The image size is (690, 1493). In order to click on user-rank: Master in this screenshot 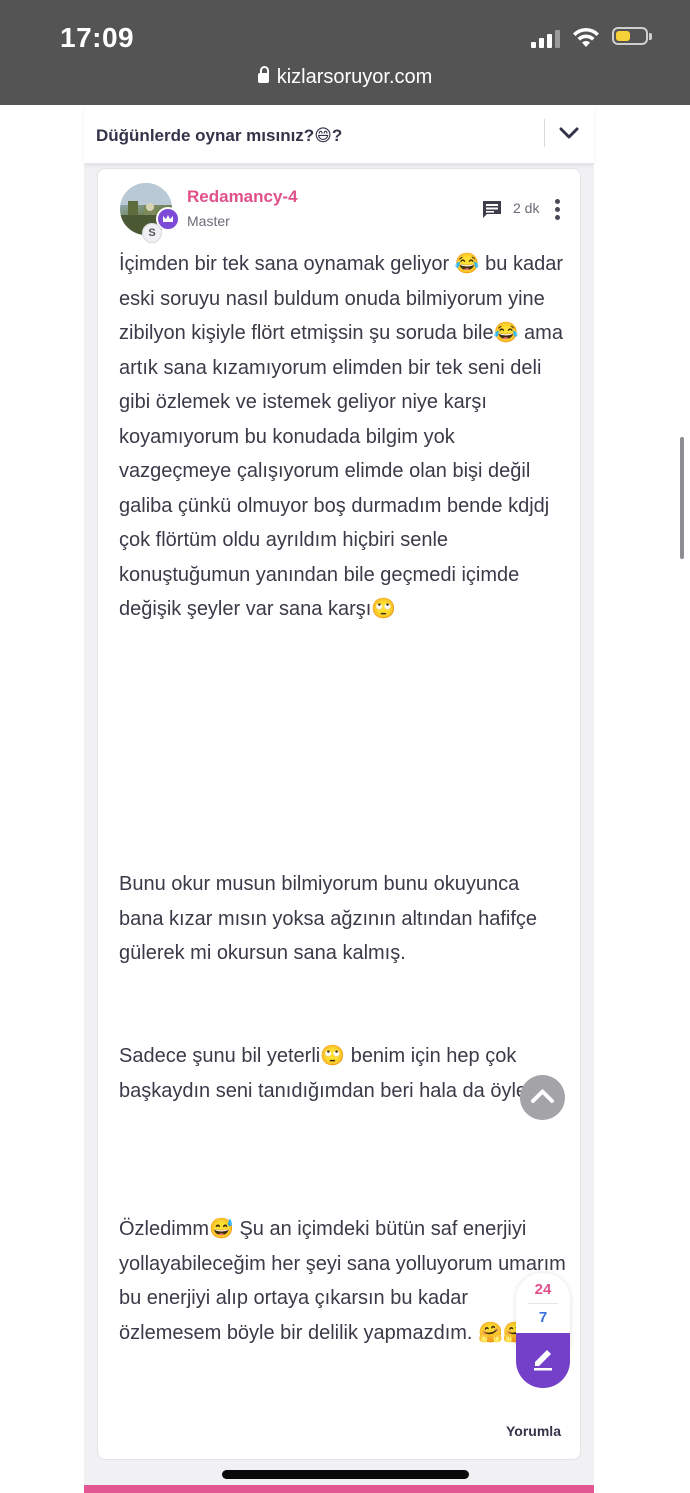, I will do `click(208, 221)`.